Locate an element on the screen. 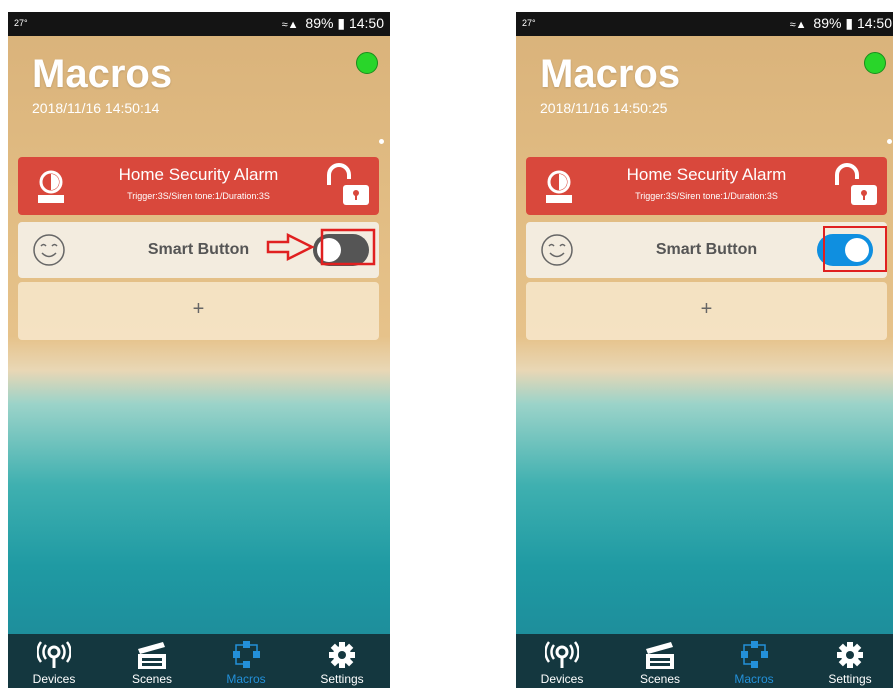  page-datetime: 2018/11/16 14:50:25 is located at coordinates (604, 108).